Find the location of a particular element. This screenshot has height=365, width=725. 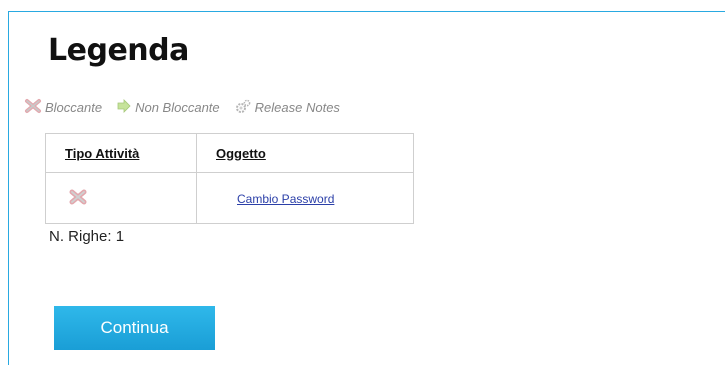

table-header-row: Tipo Attività Oggetto is located at coordinates (229, 153).